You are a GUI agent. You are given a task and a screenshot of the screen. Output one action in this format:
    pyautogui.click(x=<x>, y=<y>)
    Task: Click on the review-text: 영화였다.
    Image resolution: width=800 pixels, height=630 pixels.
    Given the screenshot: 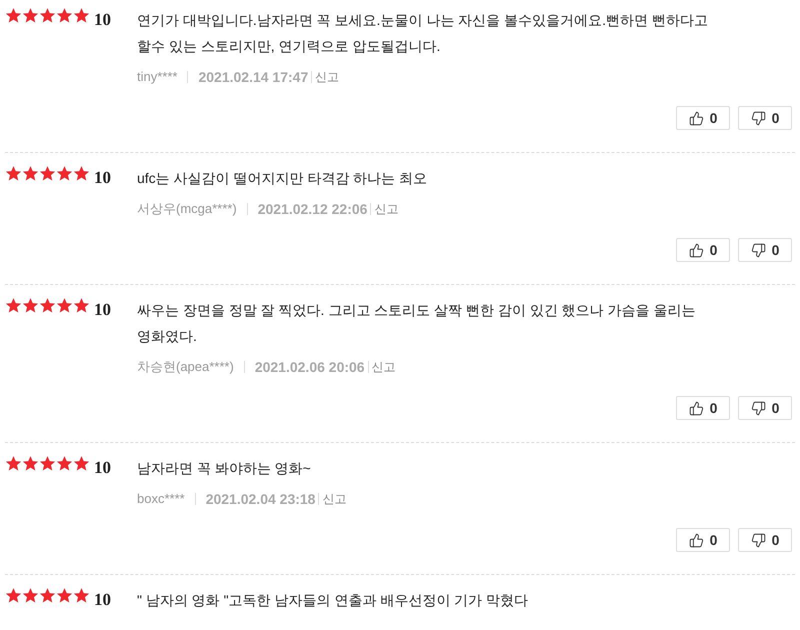 What is the action you would take?
    pyautogui.click(x=167, y=336)
    